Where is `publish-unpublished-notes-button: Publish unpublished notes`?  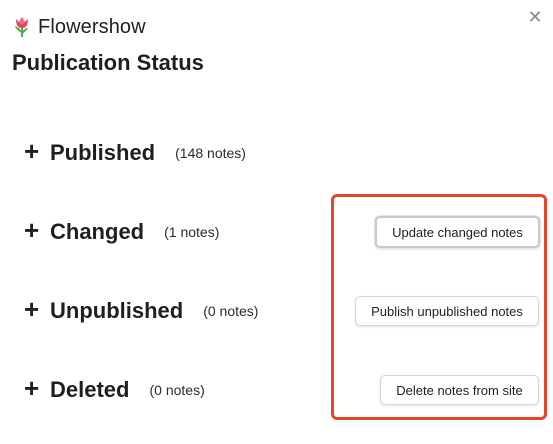
publish-unpublished-notes-button: Publish unpublished notes is located at coordinates (447, 311).